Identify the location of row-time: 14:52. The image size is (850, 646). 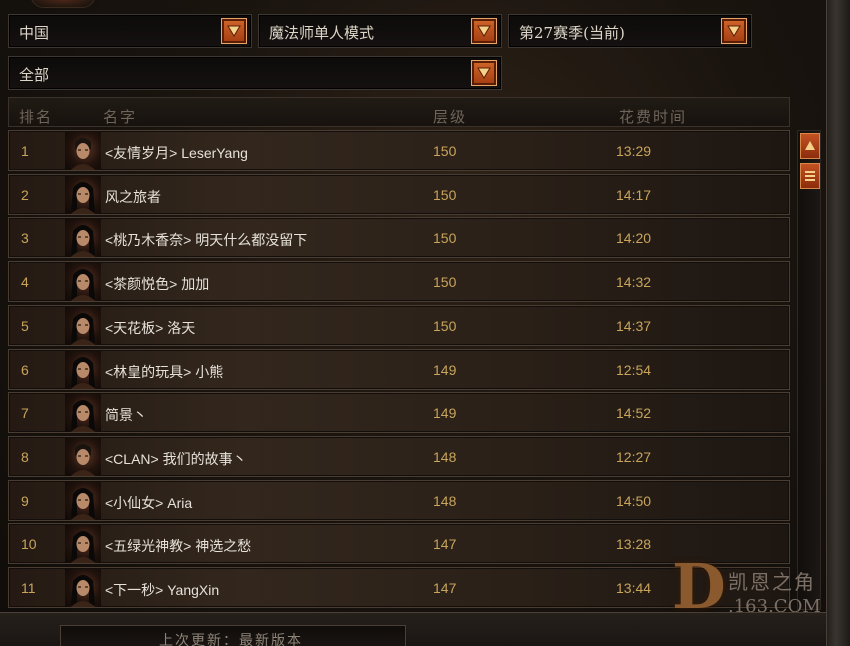
(634, 413).